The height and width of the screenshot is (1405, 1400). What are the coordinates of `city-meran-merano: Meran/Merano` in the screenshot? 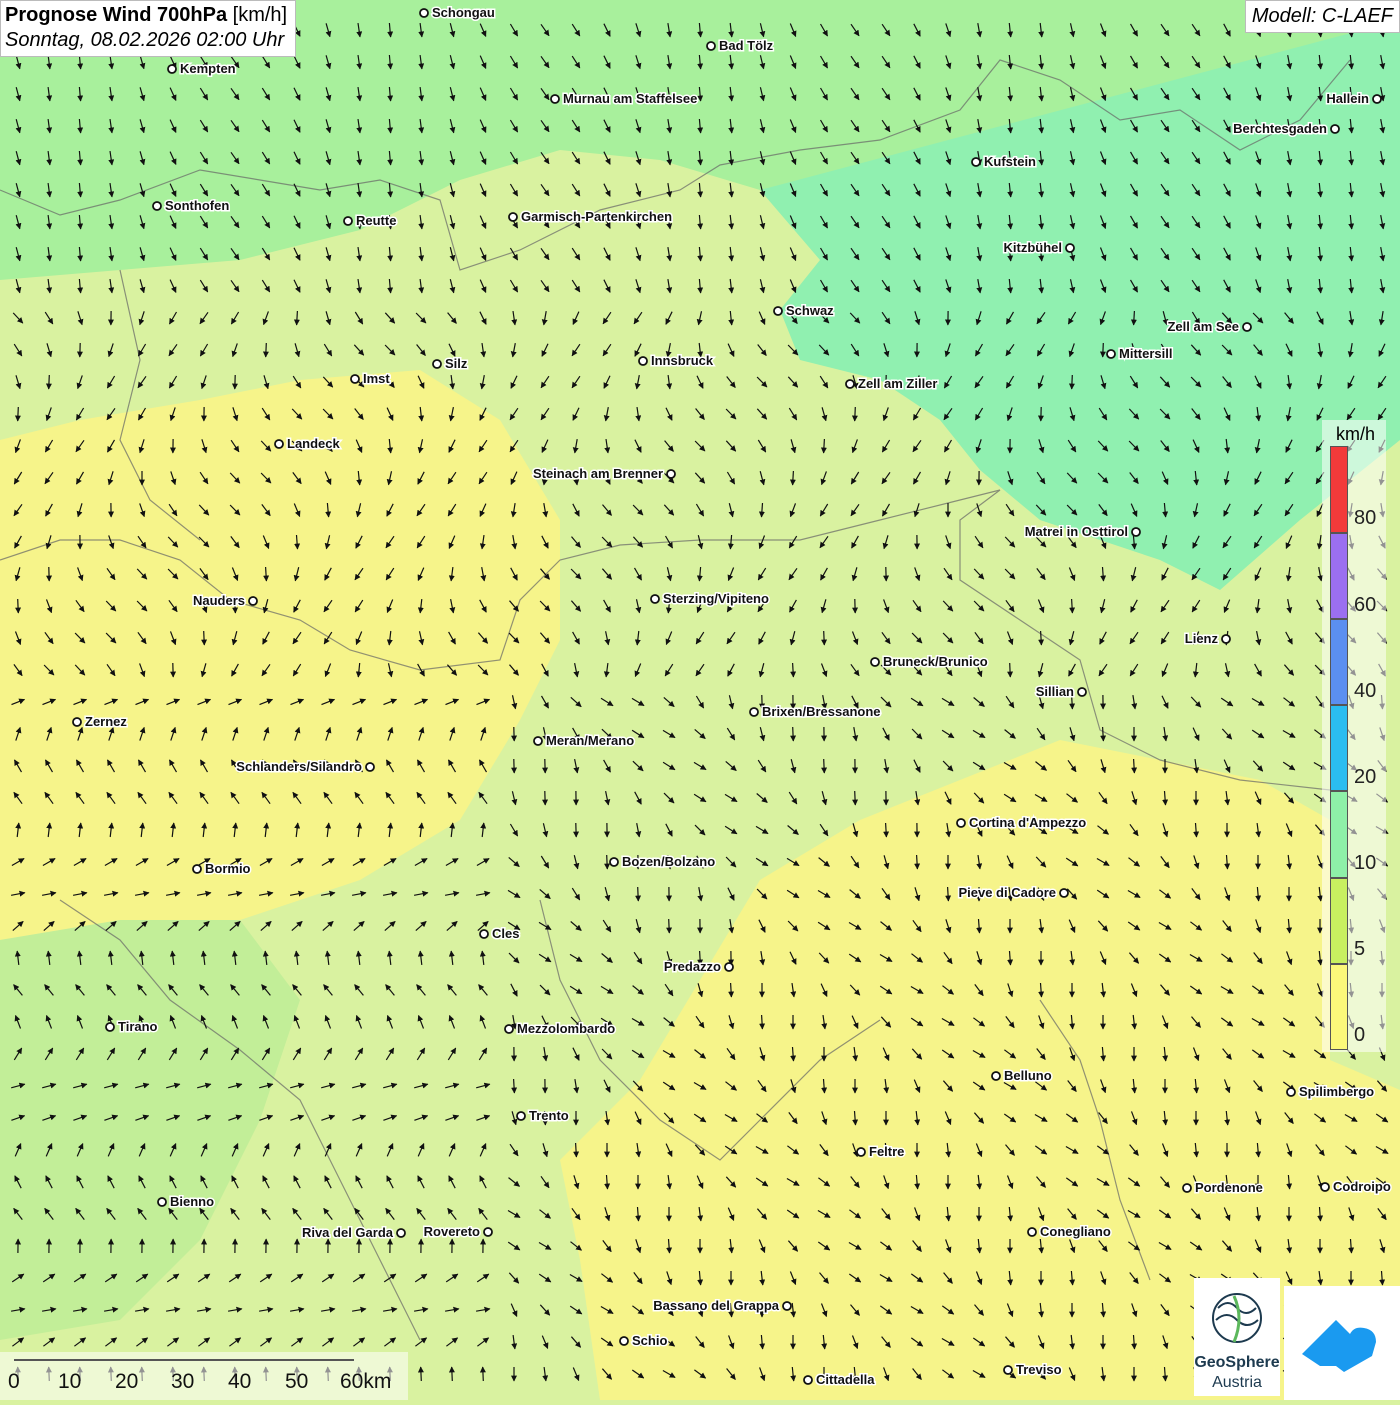 It's located at (584, 740).